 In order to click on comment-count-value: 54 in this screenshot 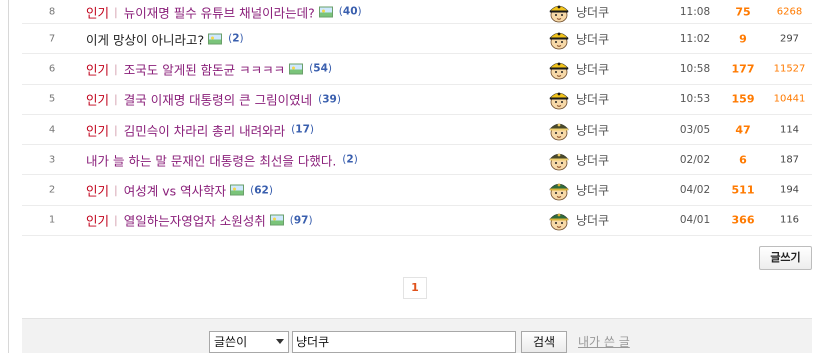, I will do `click(320, 68)`.